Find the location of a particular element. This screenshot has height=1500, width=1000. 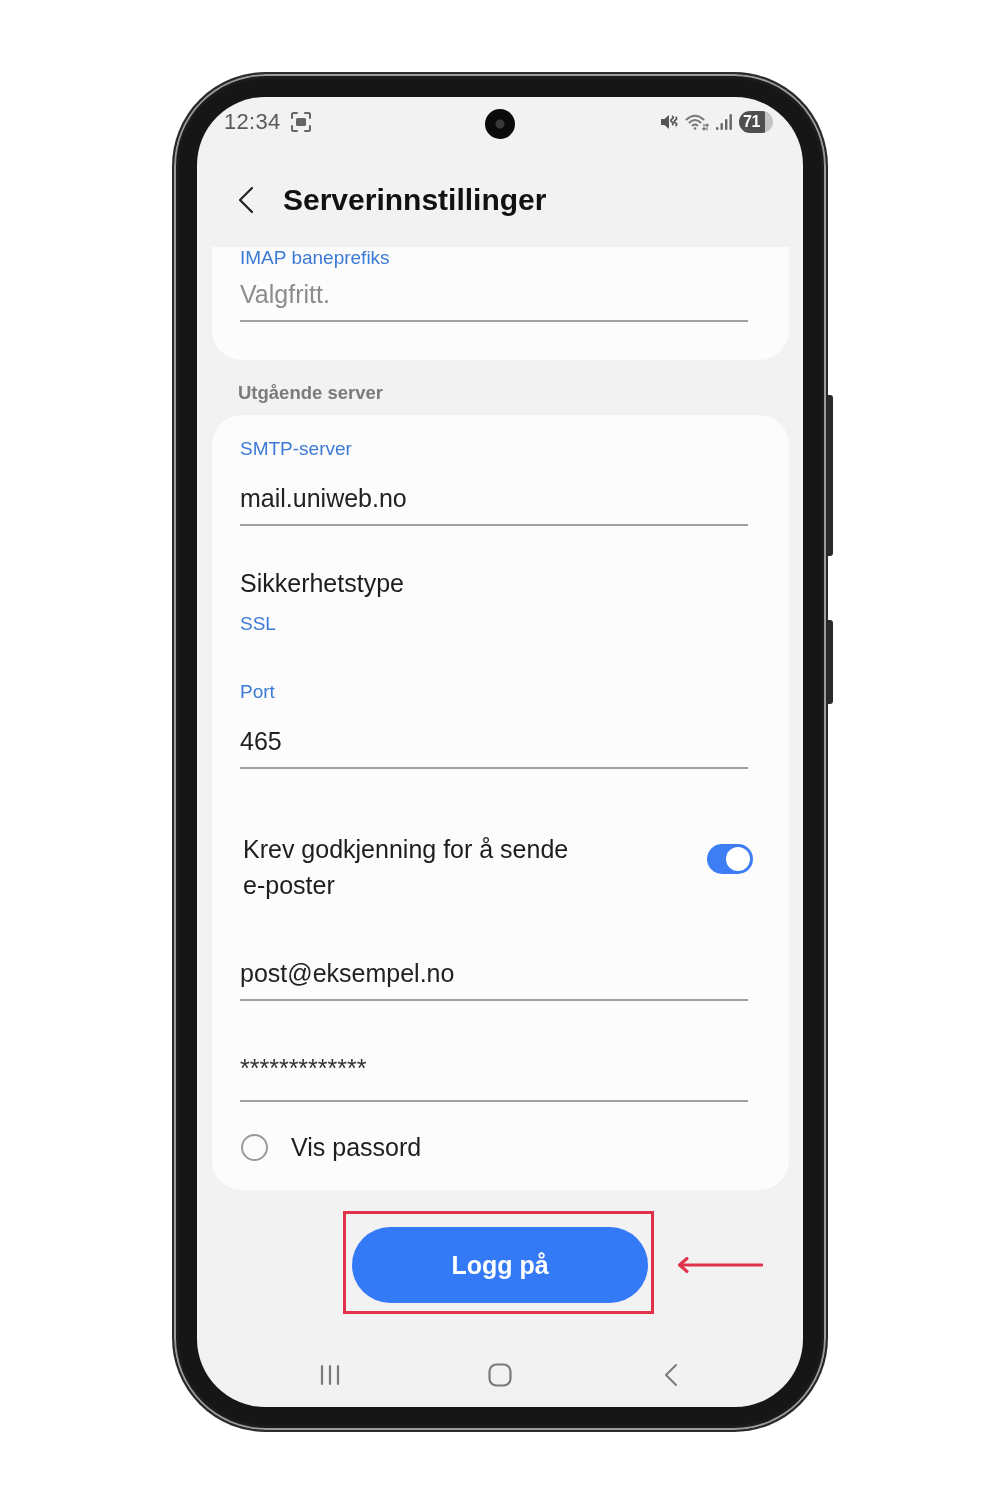

page-title: Serverinnstillinger is located at coordinates (415, 200).